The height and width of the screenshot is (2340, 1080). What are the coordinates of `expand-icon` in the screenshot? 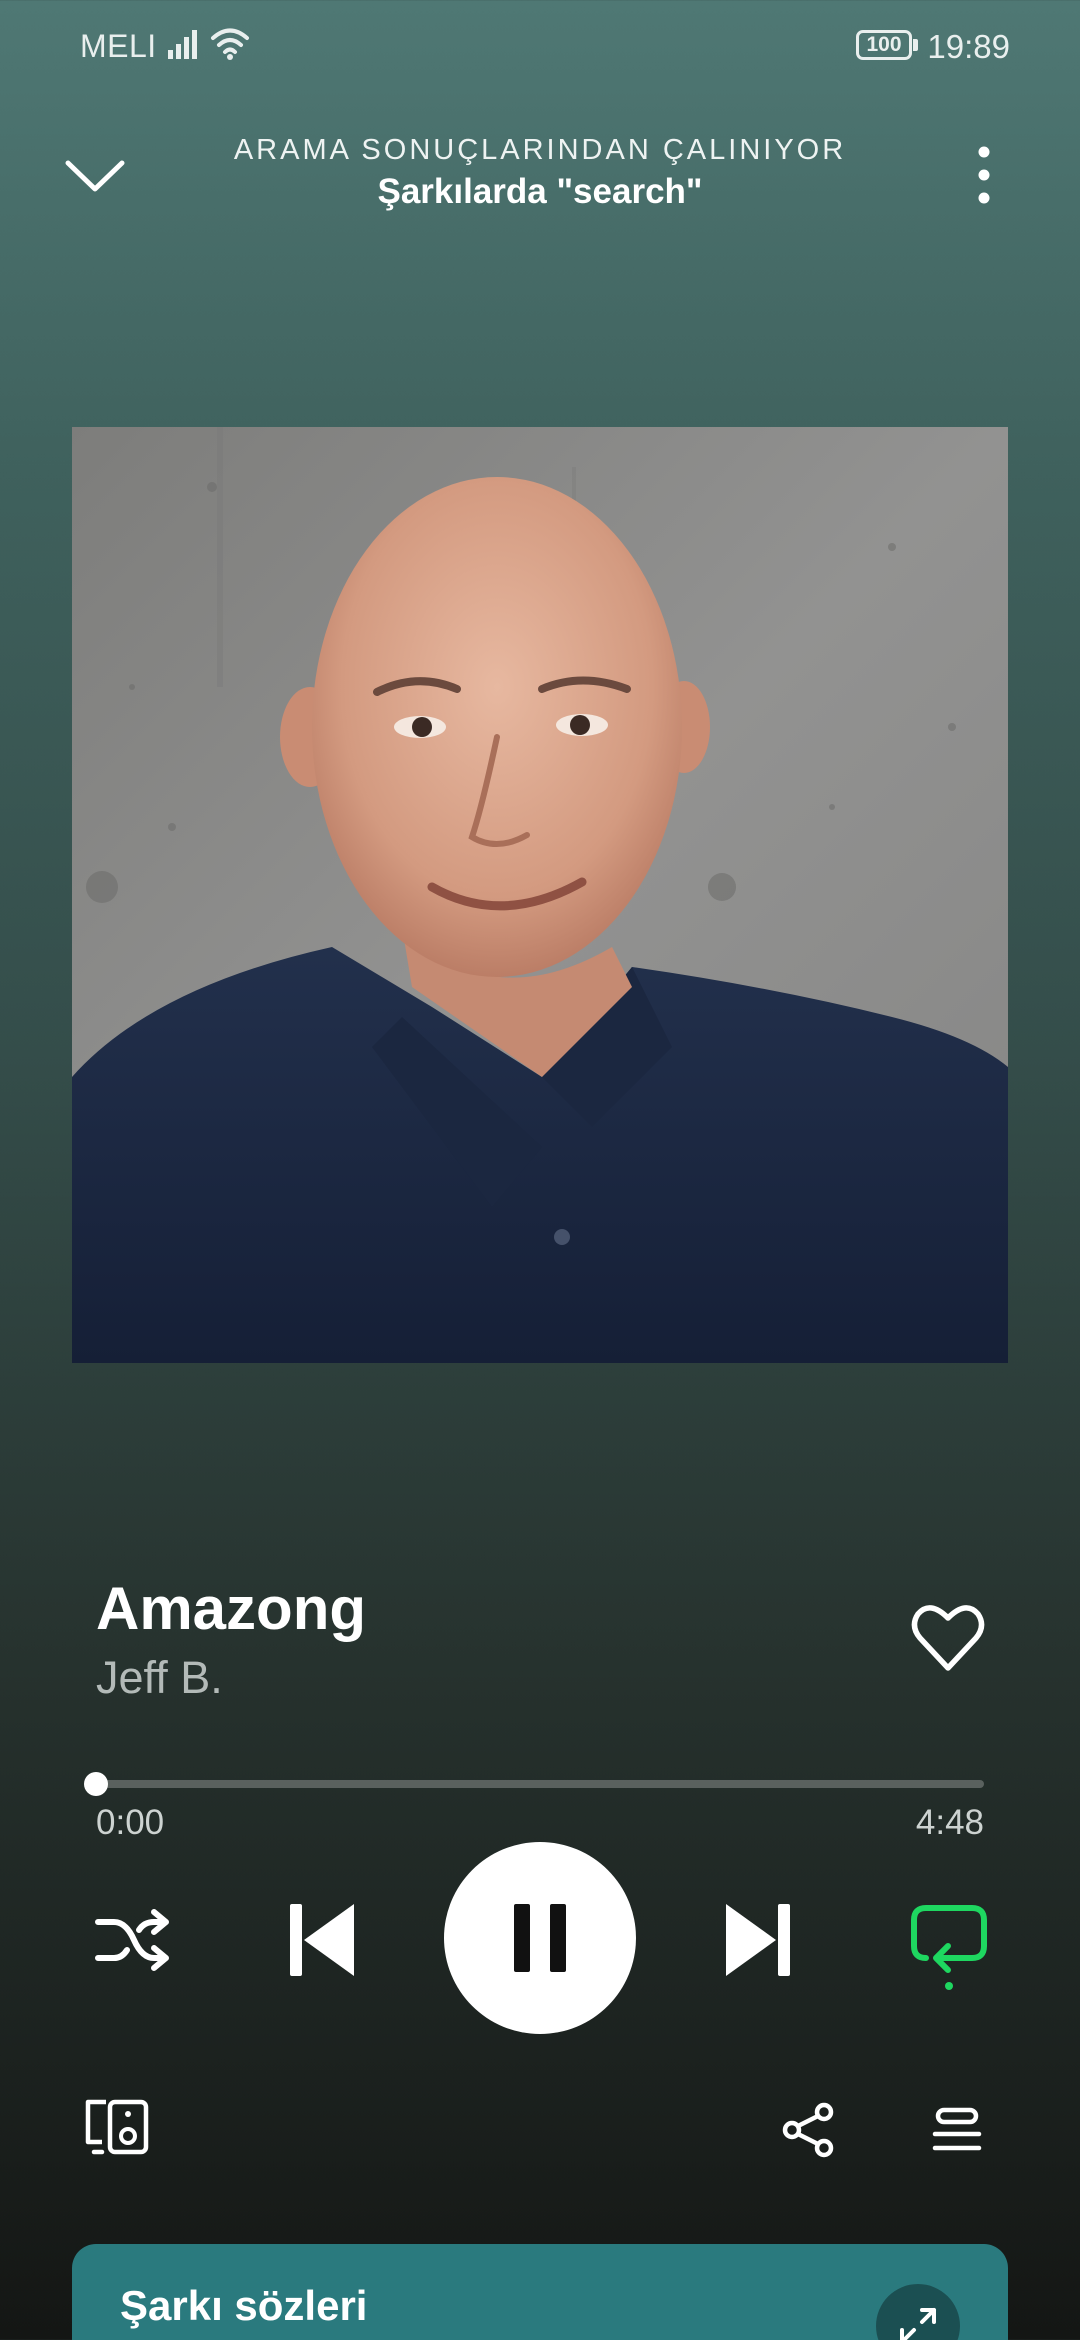 It's located at (918, 2324).